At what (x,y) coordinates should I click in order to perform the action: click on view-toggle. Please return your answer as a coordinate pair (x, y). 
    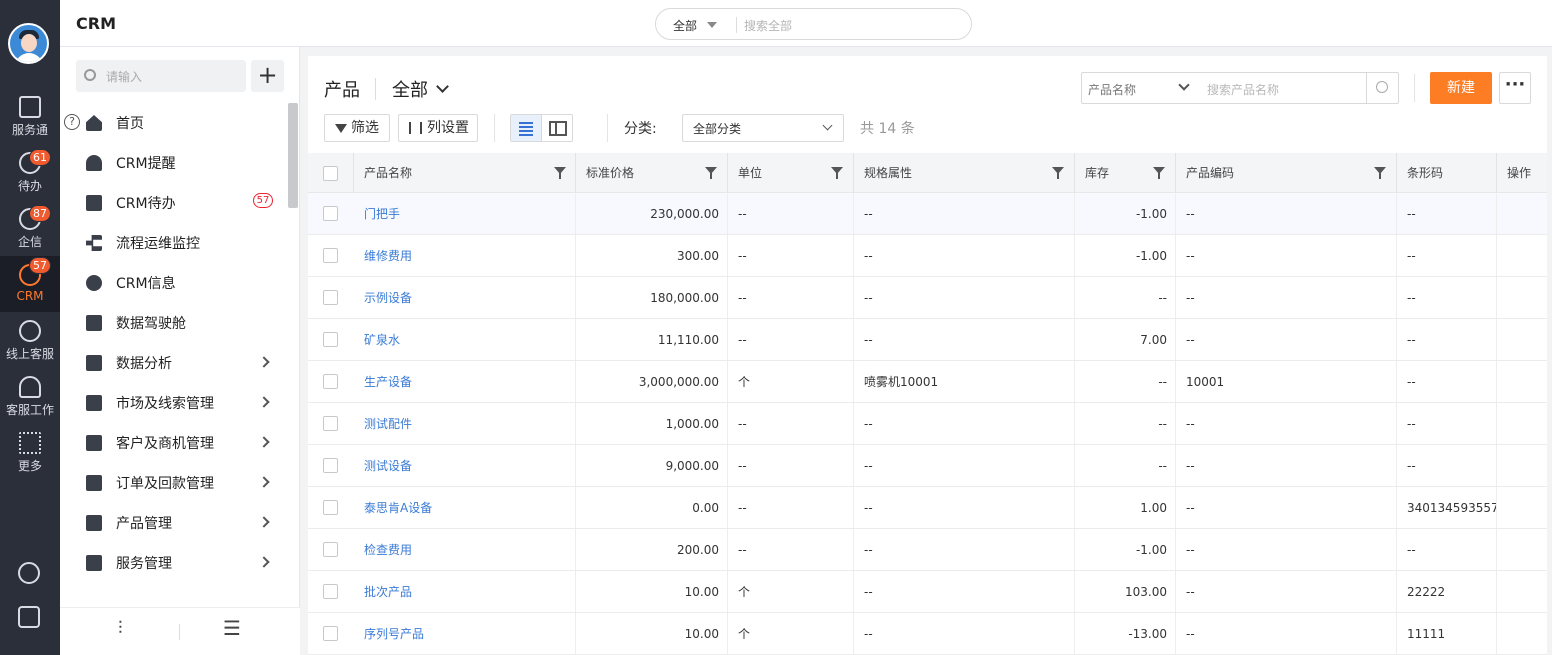
    Looking at the image, I should click on (541, 128).